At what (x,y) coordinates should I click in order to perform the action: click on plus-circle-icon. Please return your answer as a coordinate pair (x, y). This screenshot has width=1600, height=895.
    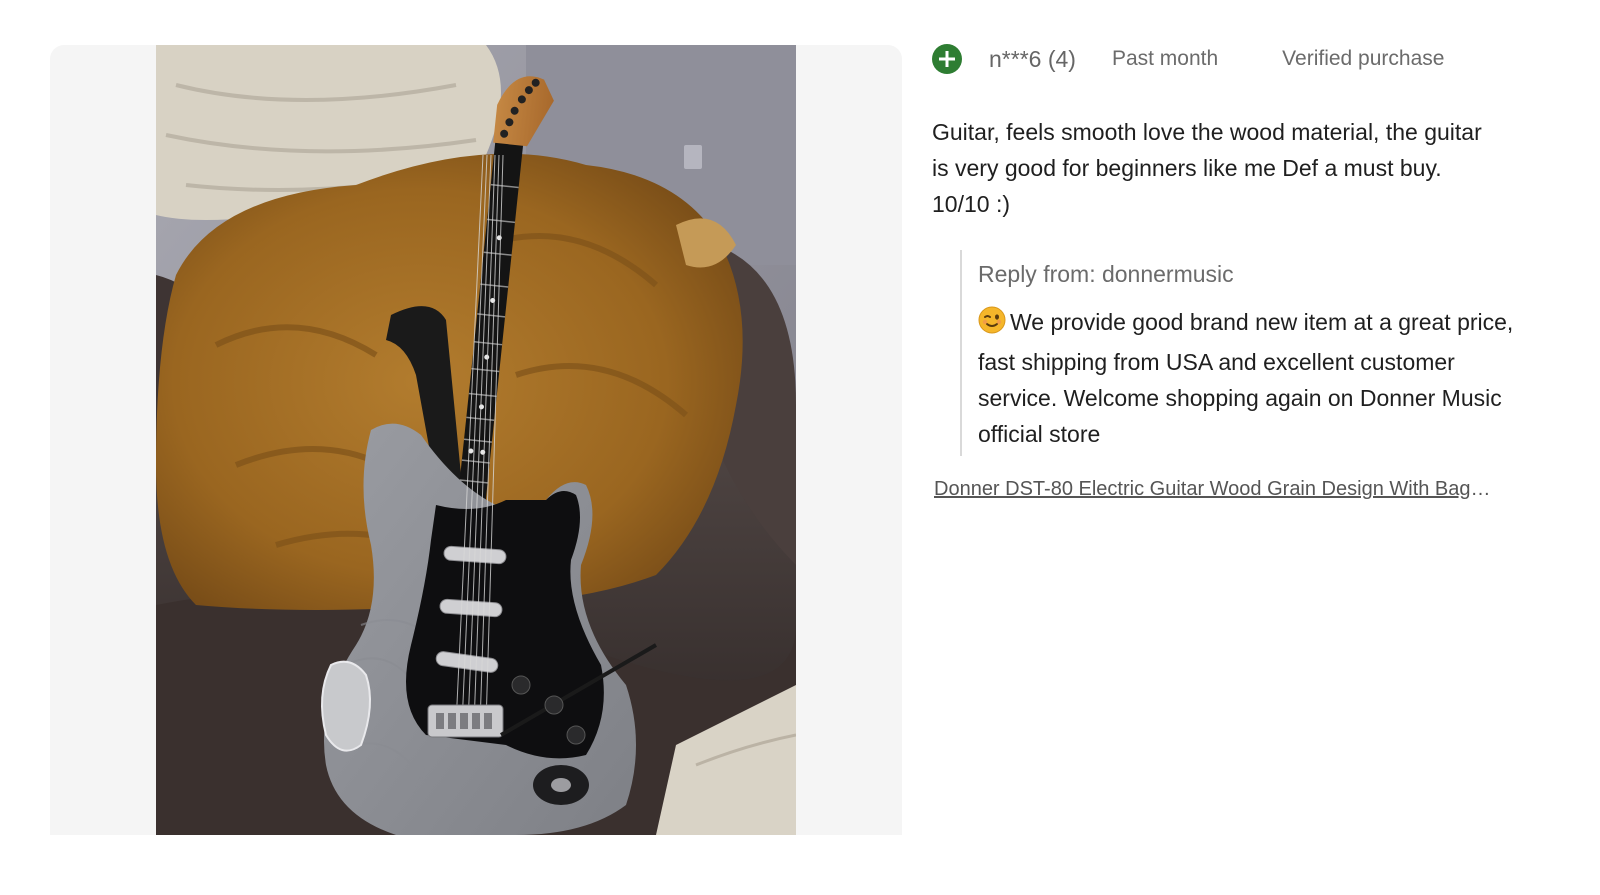
    Looking at the image, I should click on (947, 59).